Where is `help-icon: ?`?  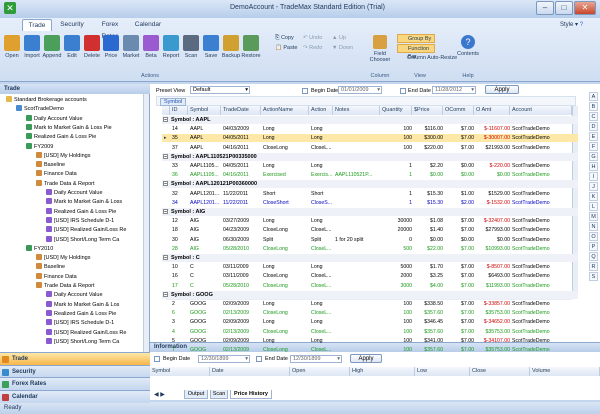 help-icon: ? is located at coordinates (581, 25).